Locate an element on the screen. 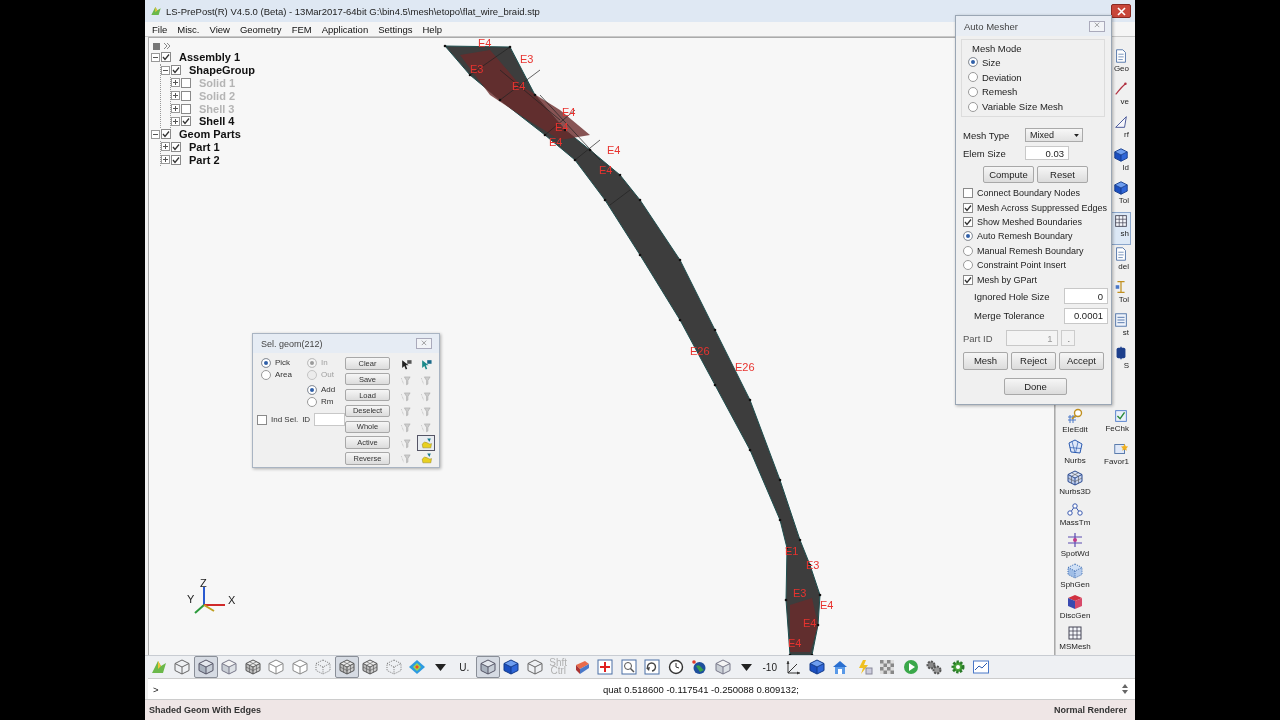 The height and width of the screenshot is (720, 1280). toolbar-button: del is located at coordinates (1121, 261).